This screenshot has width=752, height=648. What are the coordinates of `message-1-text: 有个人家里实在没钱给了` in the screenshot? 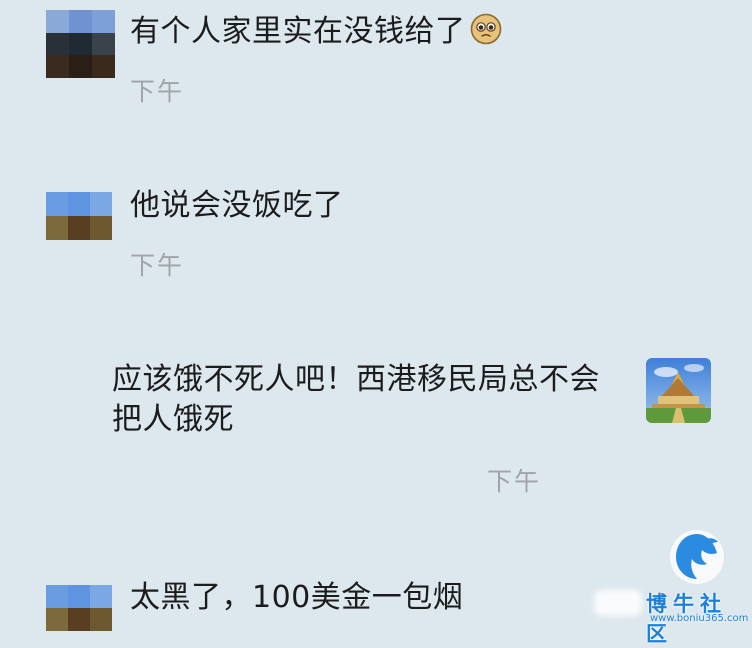 It's located at (298, 31).